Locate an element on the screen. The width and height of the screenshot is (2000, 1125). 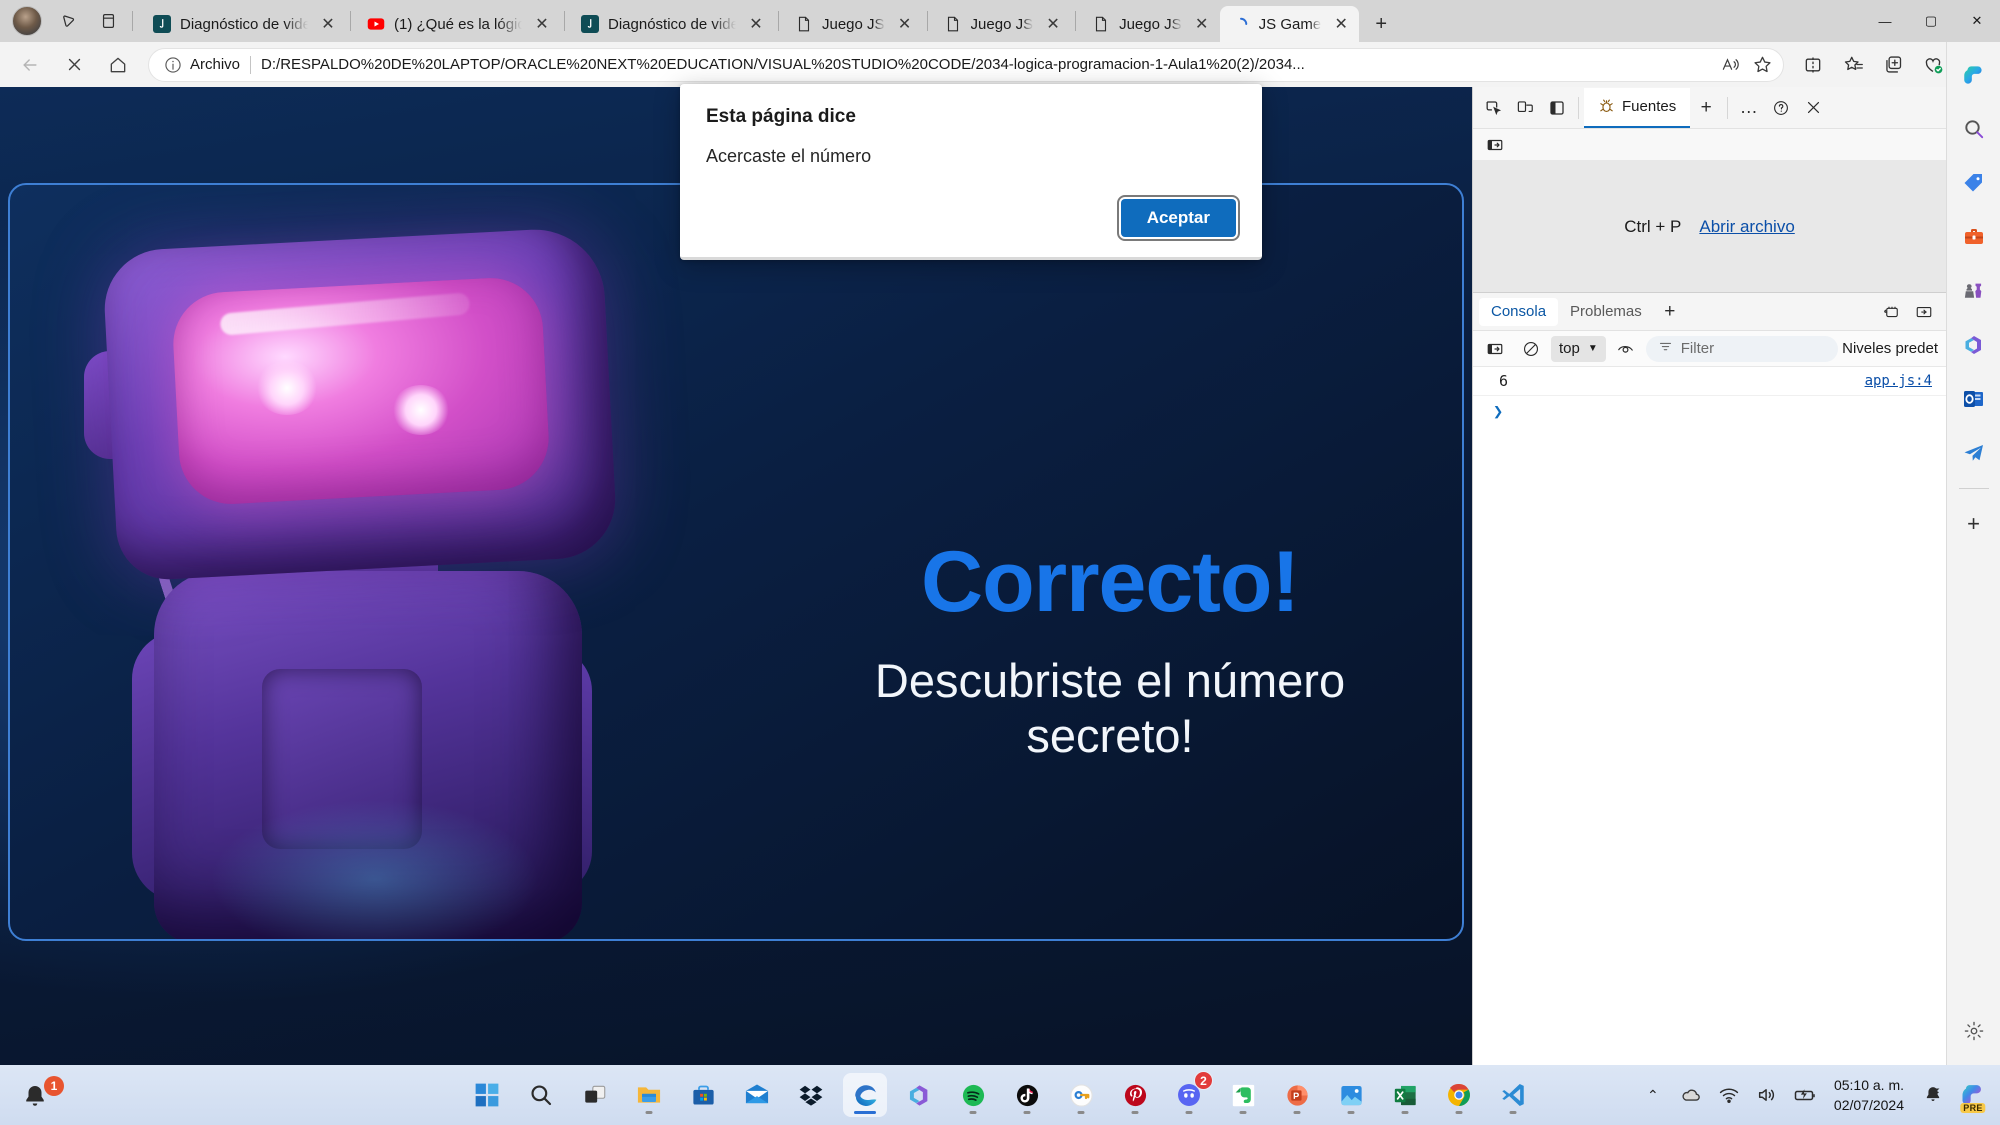
browser-tab-3: Juego JS ✕ is located at coordinates (853, 24).